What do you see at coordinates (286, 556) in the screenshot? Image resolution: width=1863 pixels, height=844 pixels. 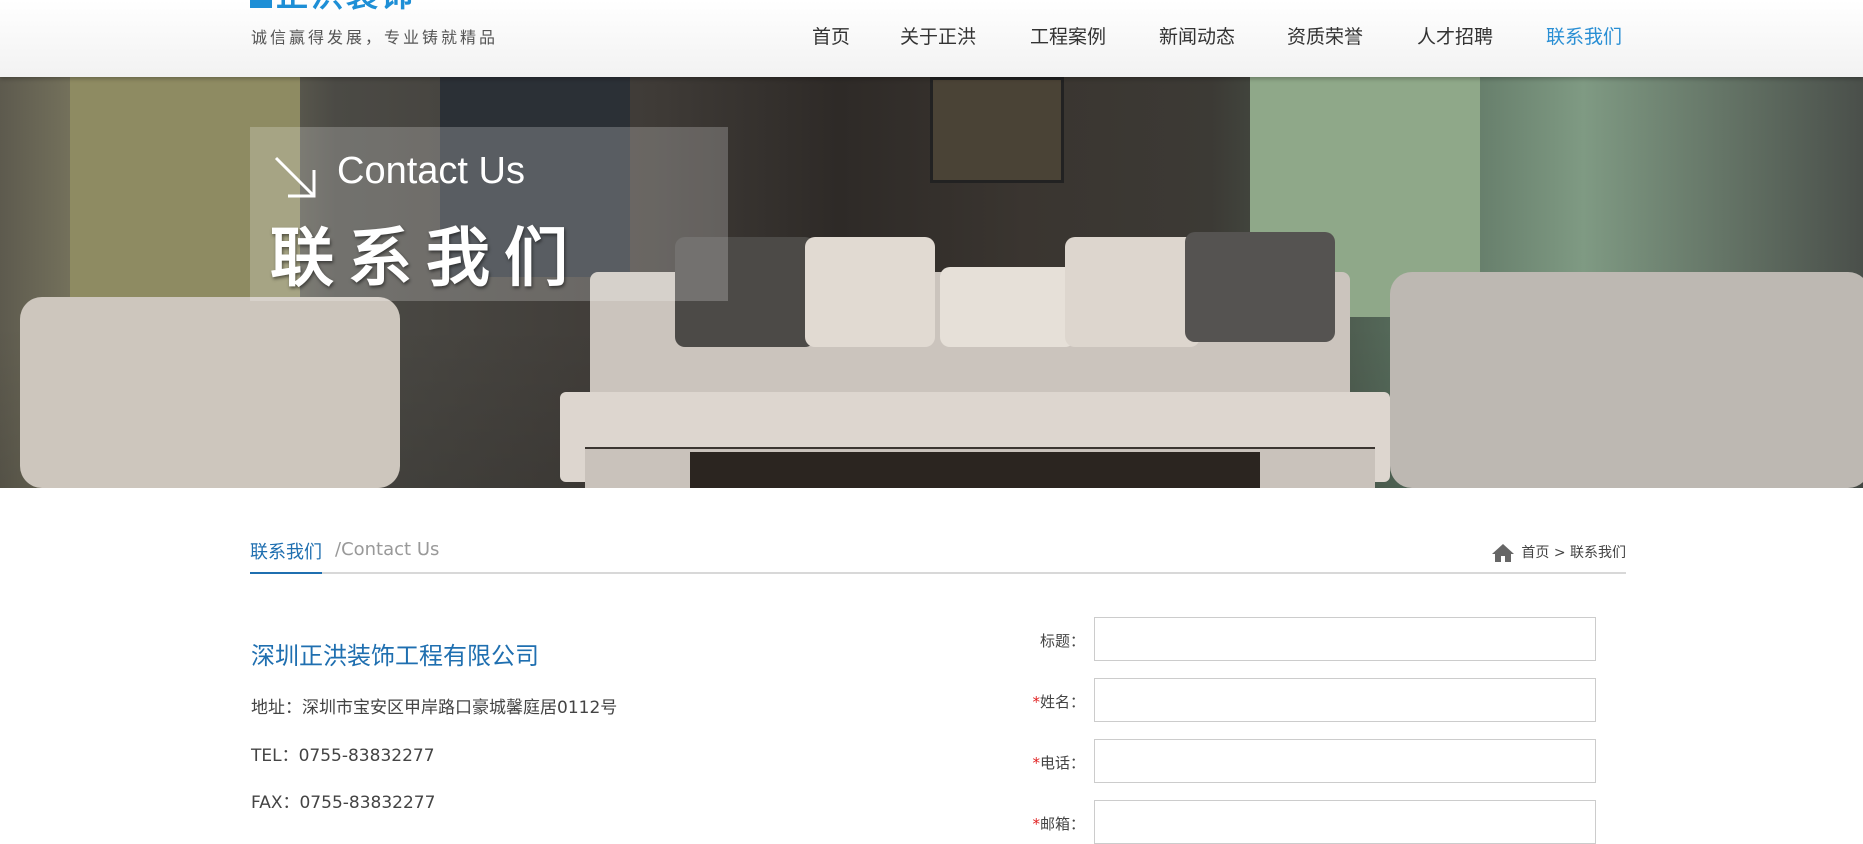 I see `section-title-cn: 联系我们` at bounding box center [286, 556].